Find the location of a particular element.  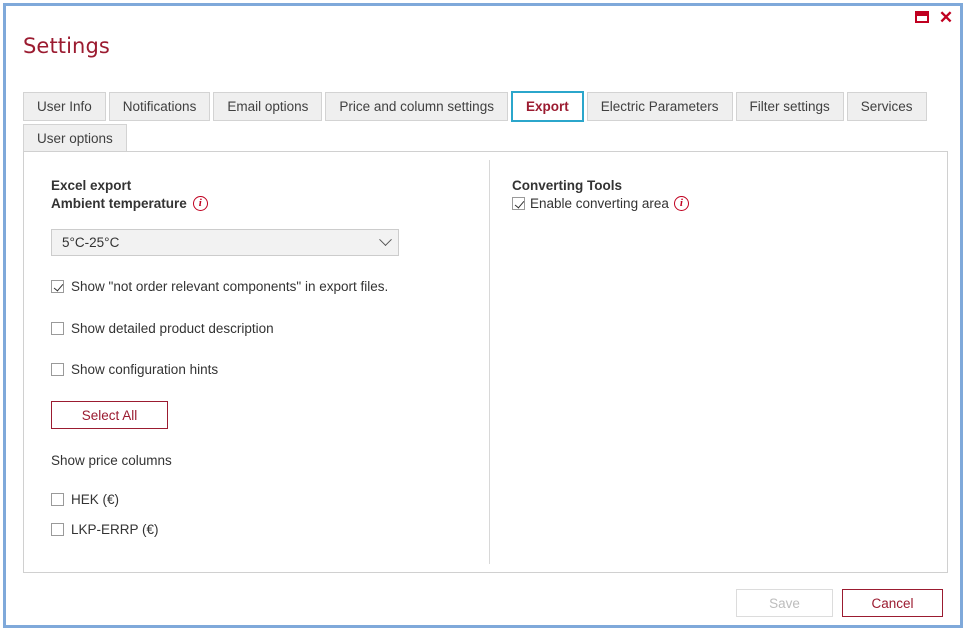

ambient-temperature-label-row: Ambient temperature i is located at coordinates (270, 203).